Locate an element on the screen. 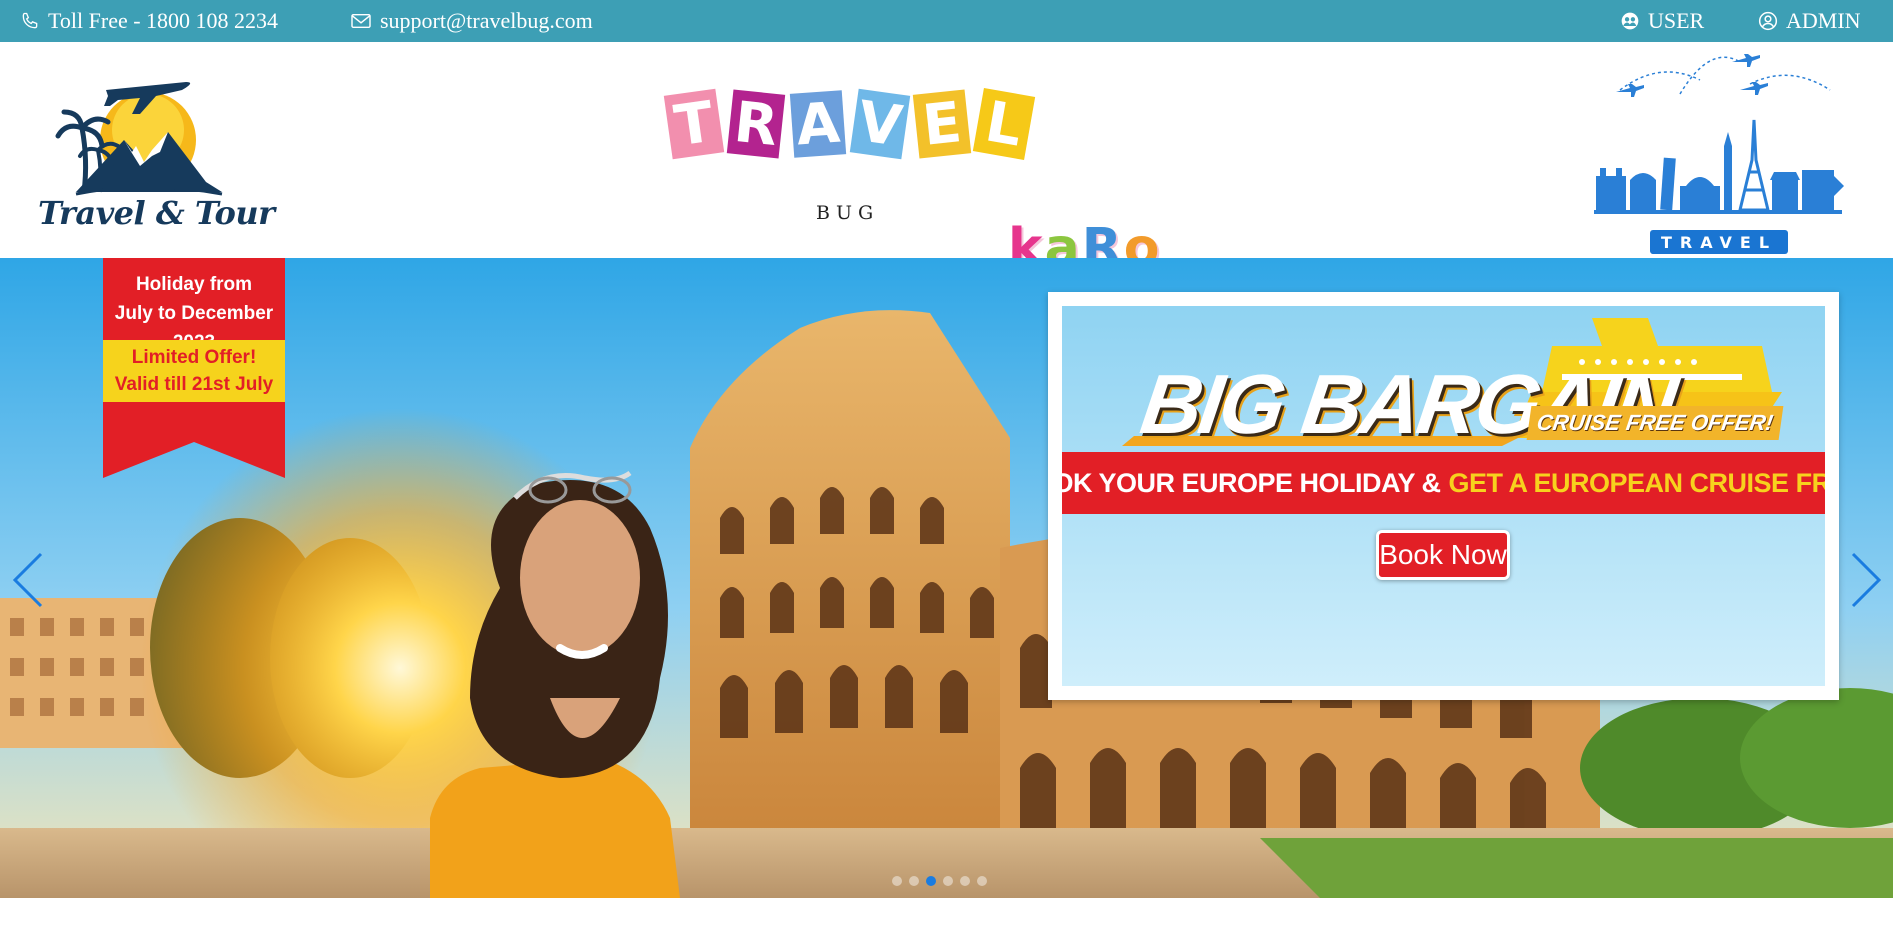  user-login-link: USER is located at coordinates (1662, 21).